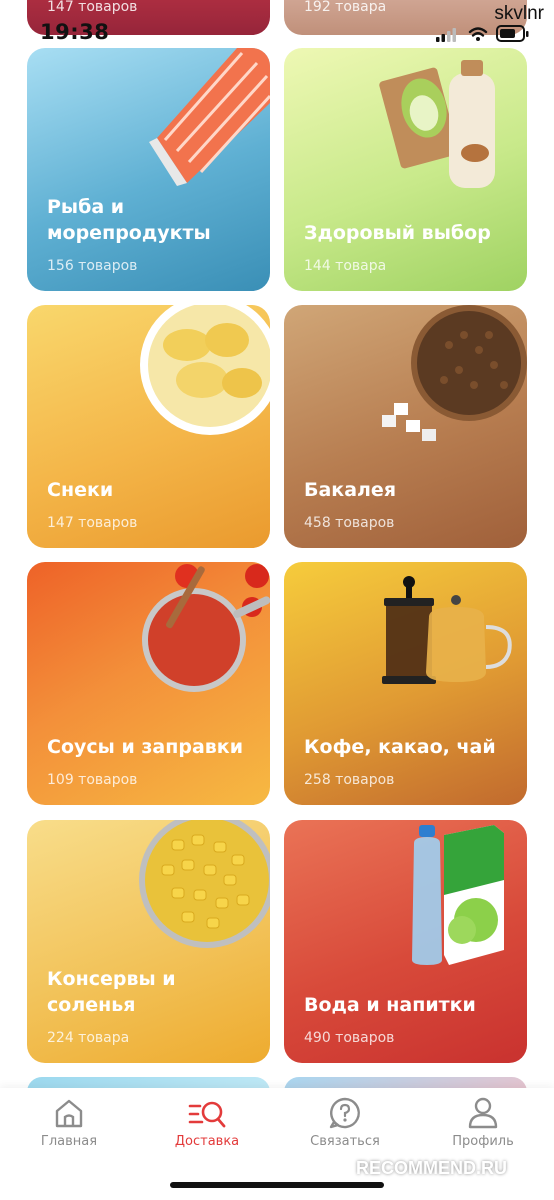 The image size is (554, 1200). Describe the element at coordinates (405, 17) in the screenshot. I see `category-card-partial: 192 товара` at that location.